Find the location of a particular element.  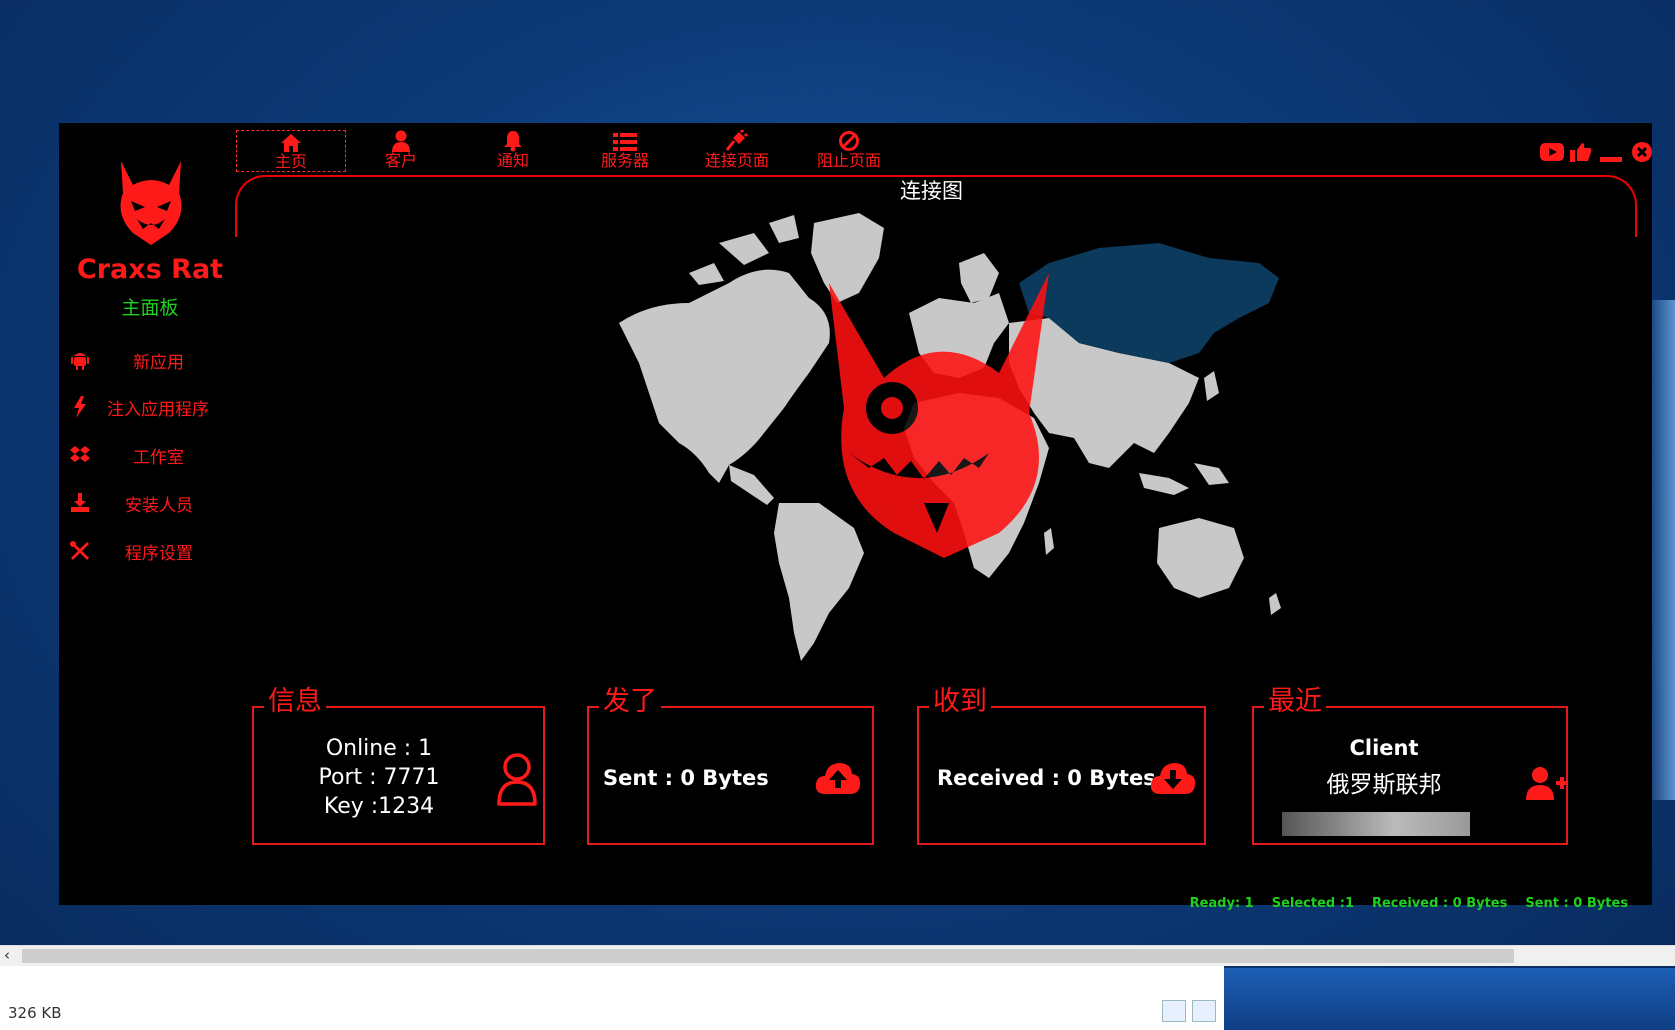

sidebar-item-studio: 工作室 is located at coordinates (164, 455).